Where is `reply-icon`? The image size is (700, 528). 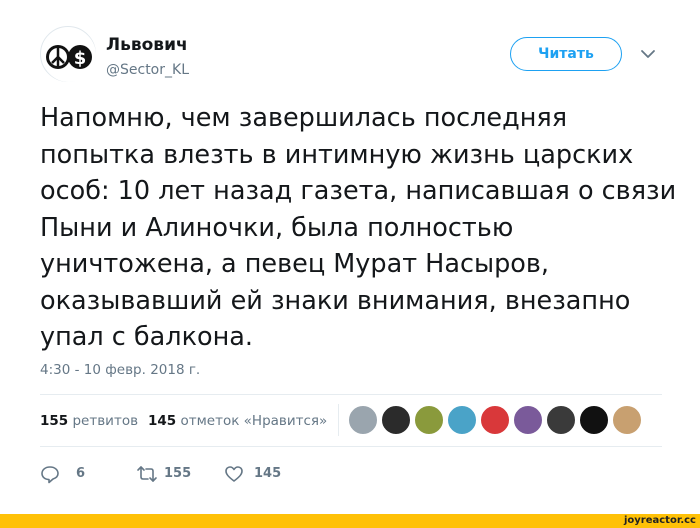
reply-icon is located at coordinates (50, 475).